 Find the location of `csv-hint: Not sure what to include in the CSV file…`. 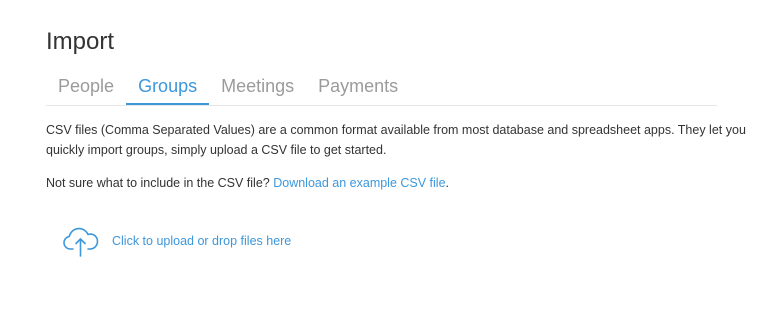

csv-hint: Not sure what to include in the CSV file… is located at coordinates (247, 183).